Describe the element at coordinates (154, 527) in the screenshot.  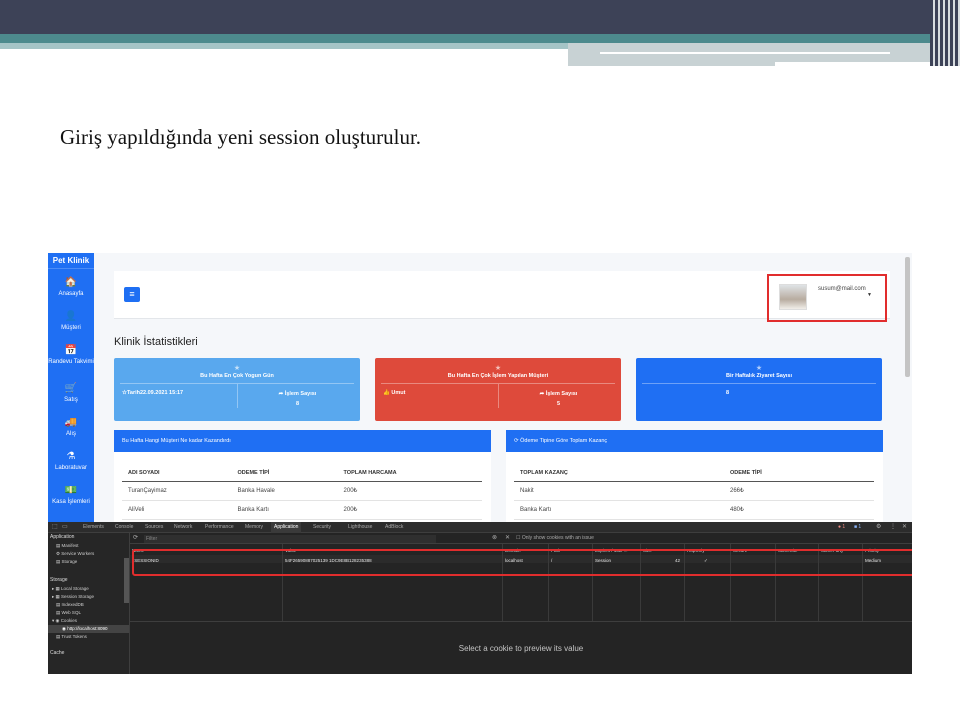
I see `tab-sources: Sources` at that location.